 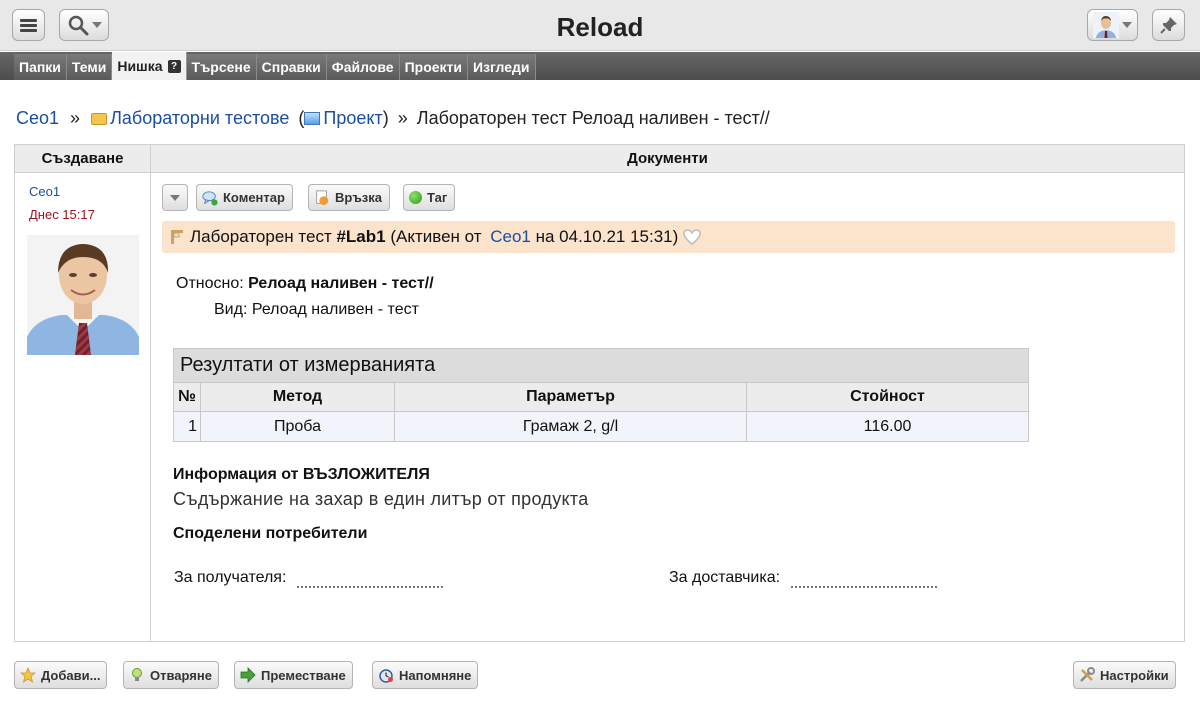 I want to click on document-type: Лабораторен тест, so click(x=263, y=236).